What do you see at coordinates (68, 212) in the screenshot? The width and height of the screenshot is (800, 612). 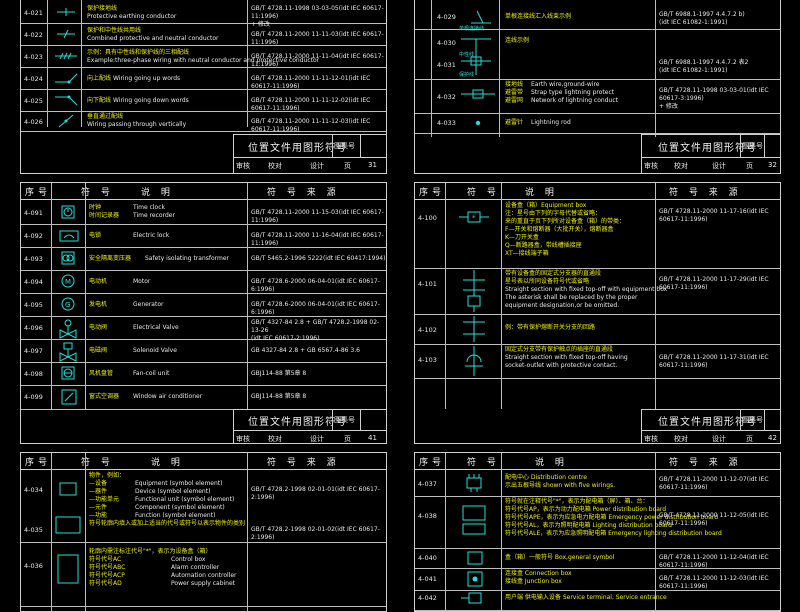 I see `clock-symbol` at bounding box center [68, 212].